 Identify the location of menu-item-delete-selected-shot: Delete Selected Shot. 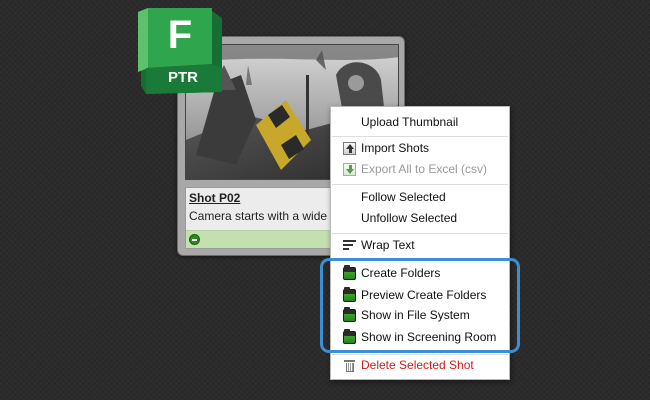
(420, 365).